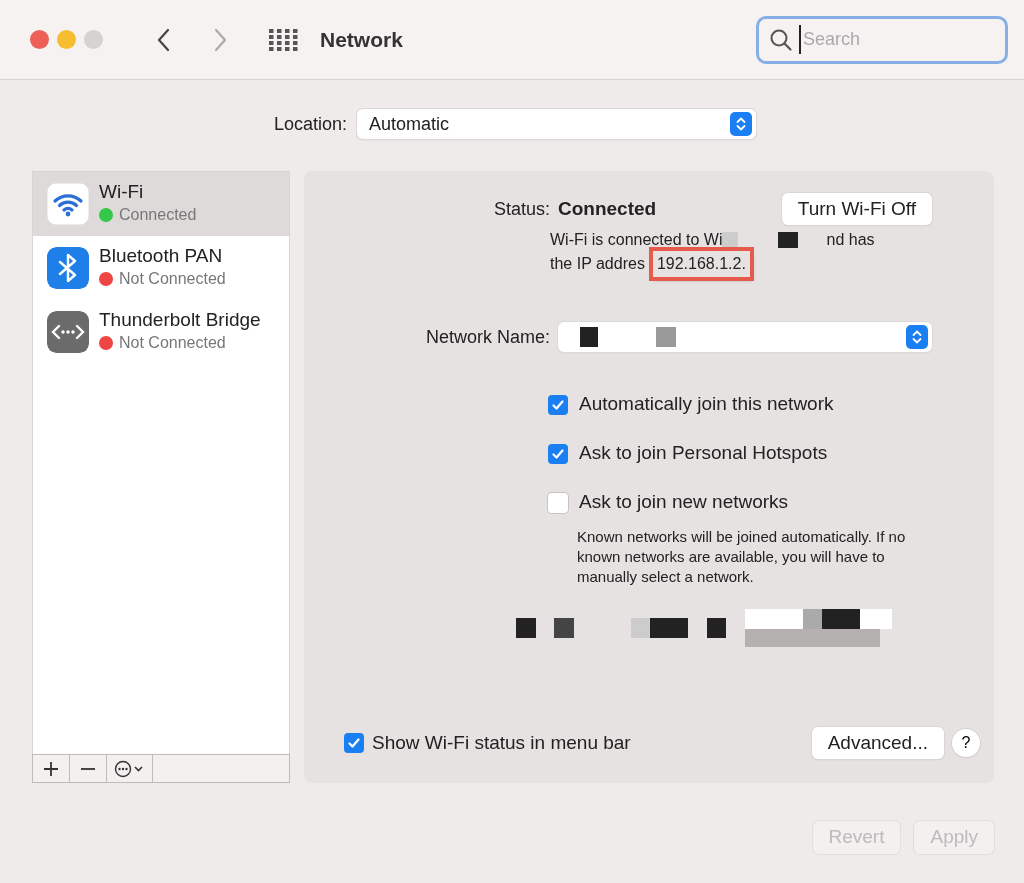 Image resolution: width=1024 pixels, height=883 pixels. What do you see at coordinates (361, 39) in the screenshot?
I see `window-title: Network` at bounding box center [361, 39].